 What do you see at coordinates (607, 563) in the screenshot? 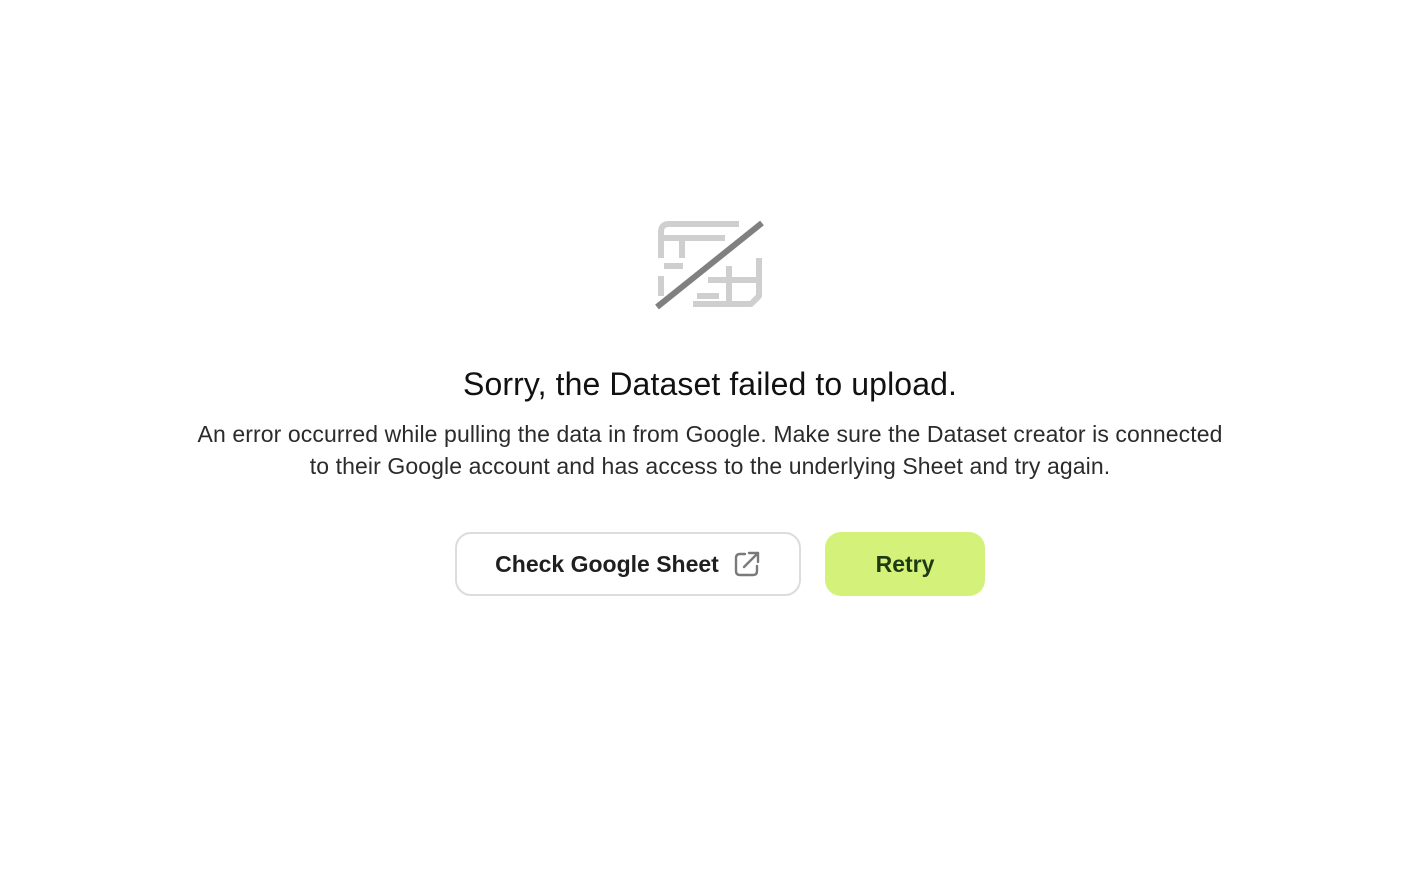
I see `check-google-sheet-label: Check Google Sheet` at bounding box center [607, 563].